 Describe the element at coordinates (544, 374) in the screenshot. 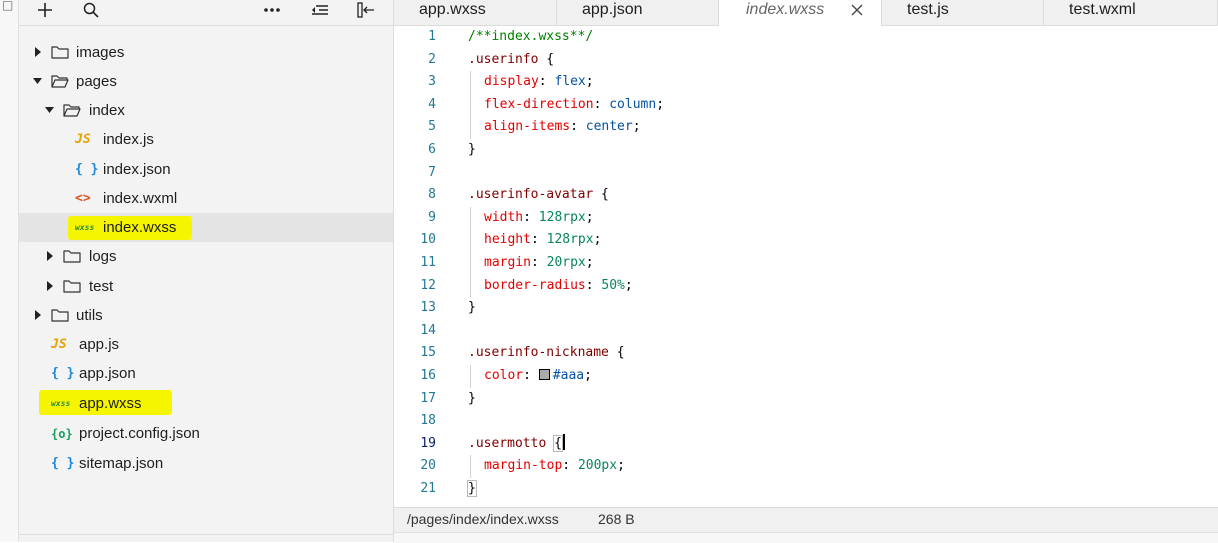

I see `color-swatch-icon` at that location.